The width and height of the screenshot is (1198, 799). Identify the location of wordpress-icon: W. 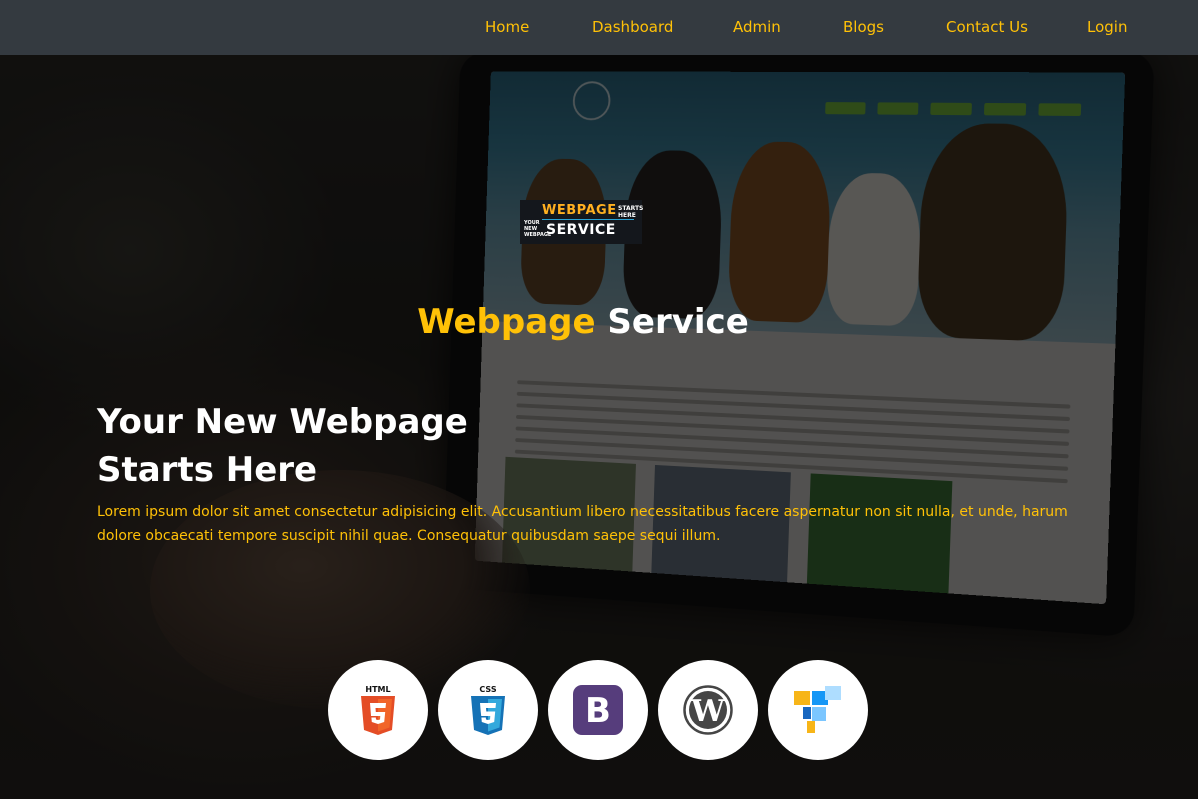
(708, 710).